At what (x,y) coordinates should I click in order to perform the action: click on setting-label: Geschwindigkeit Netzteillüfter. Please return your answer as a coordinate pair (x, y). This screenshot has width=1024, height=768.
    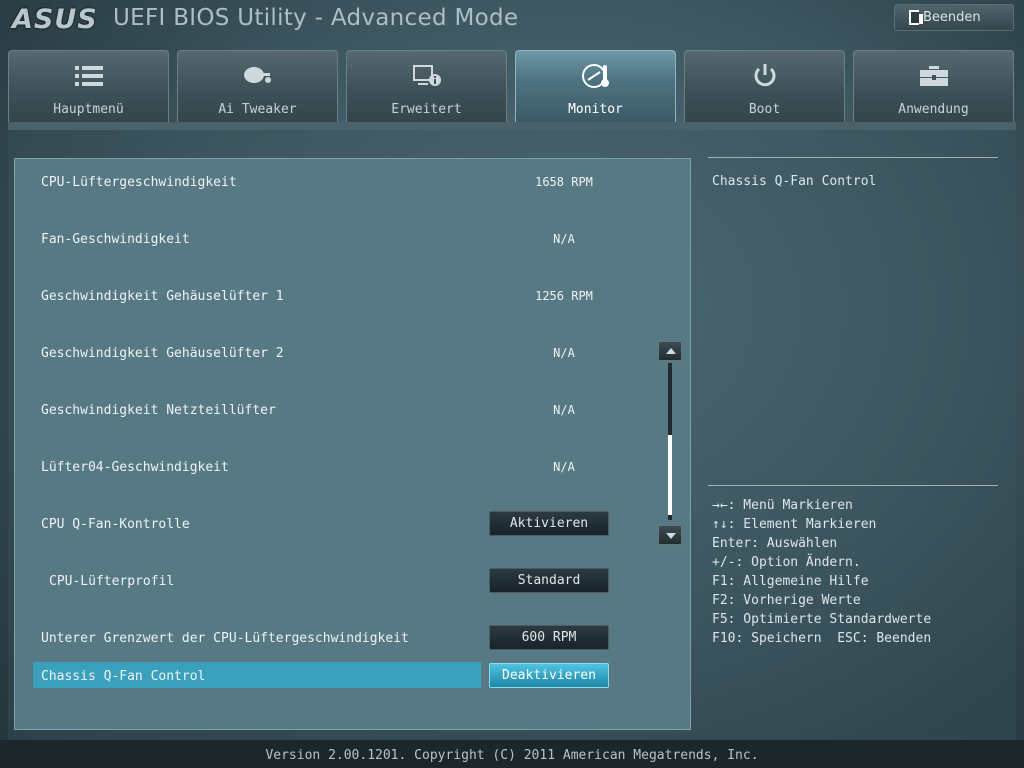
    Looking at the image, I should click on (158, 410).